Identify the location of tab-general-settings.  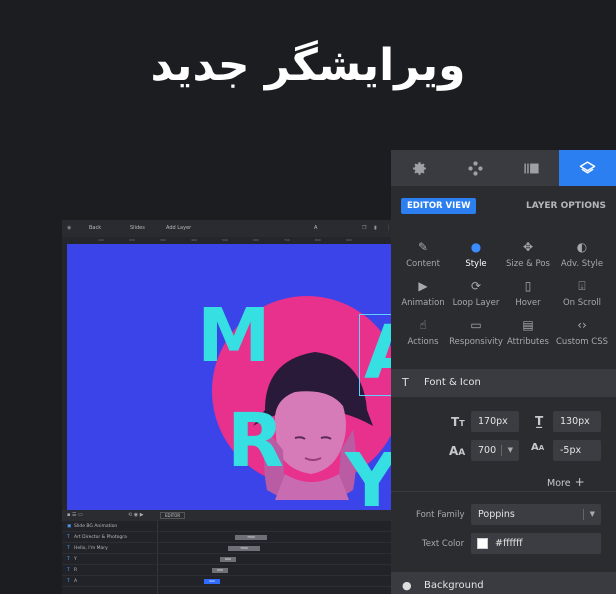
(419, 168).